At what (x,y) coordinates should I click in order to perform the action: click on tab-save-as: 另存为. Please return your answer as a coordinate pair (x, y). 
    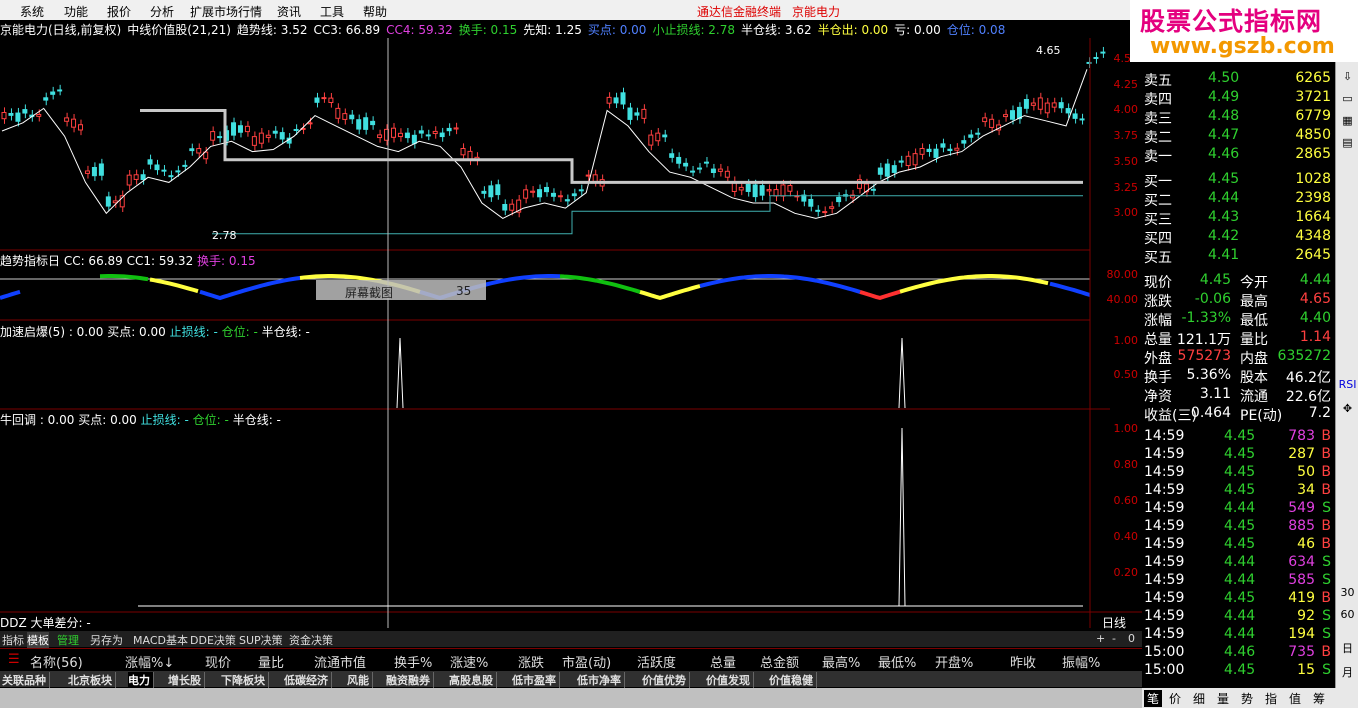
    Looking at the image, I should click on (106, 640).